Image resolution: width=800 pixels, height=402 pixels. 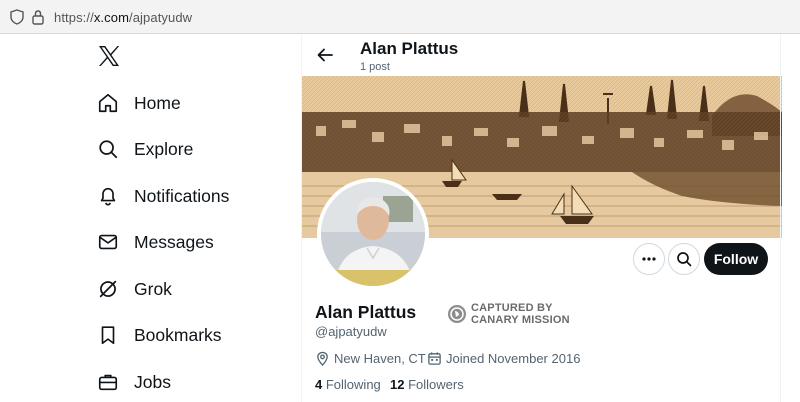 I want to click on more-options-button, so click(x=649, y=259).